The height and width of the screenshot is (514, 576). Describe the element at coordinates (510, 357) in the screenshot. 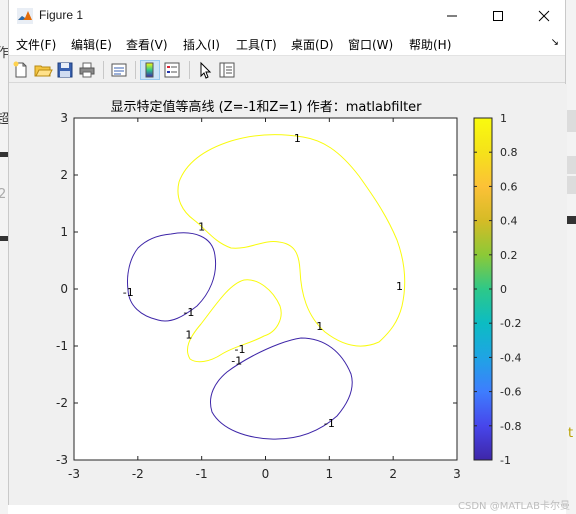

I see `colorbar-tick-label: -0.4` at that location.